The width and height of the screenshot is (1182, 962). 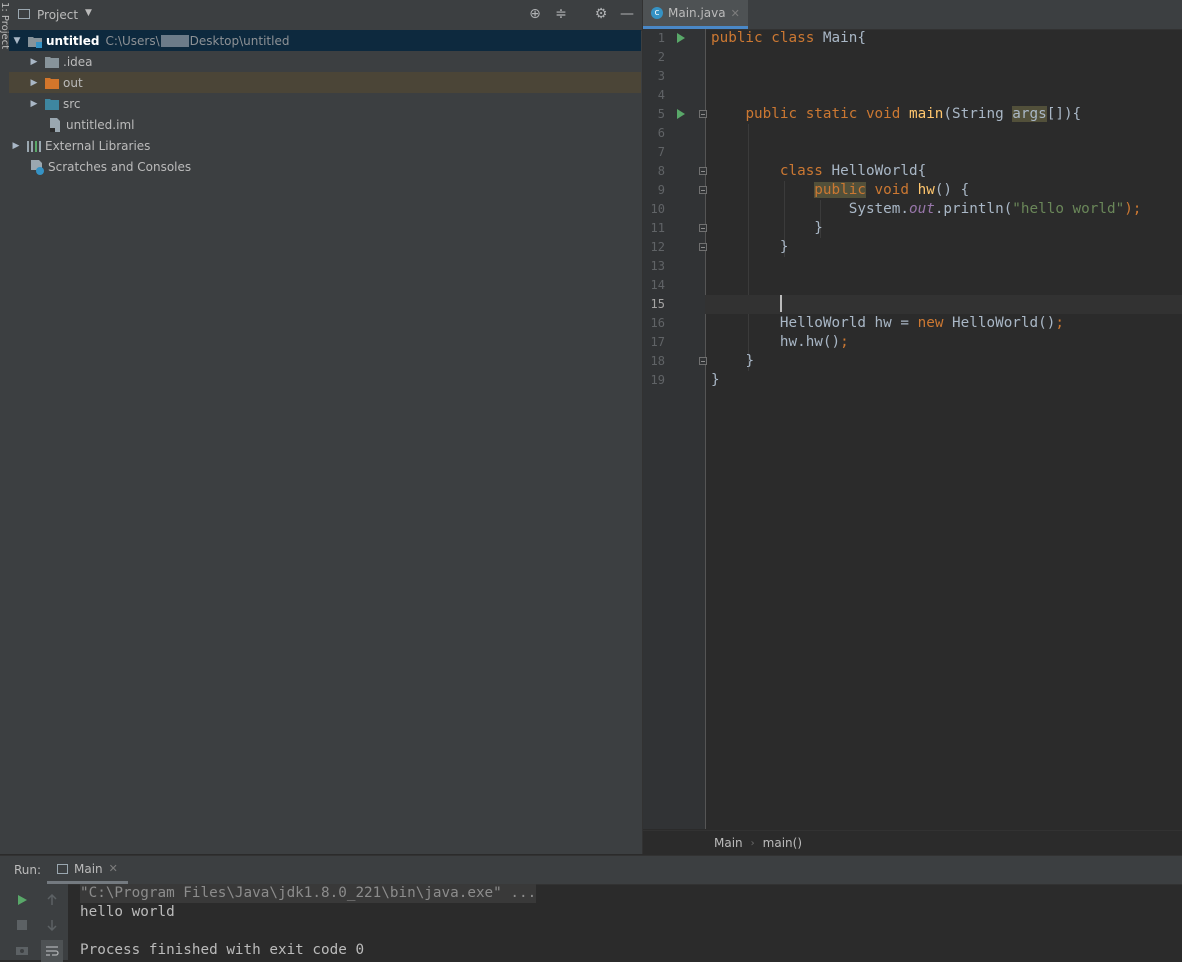 I want to click on collapse-all-icon: ≑, so click(x=561, y=14).